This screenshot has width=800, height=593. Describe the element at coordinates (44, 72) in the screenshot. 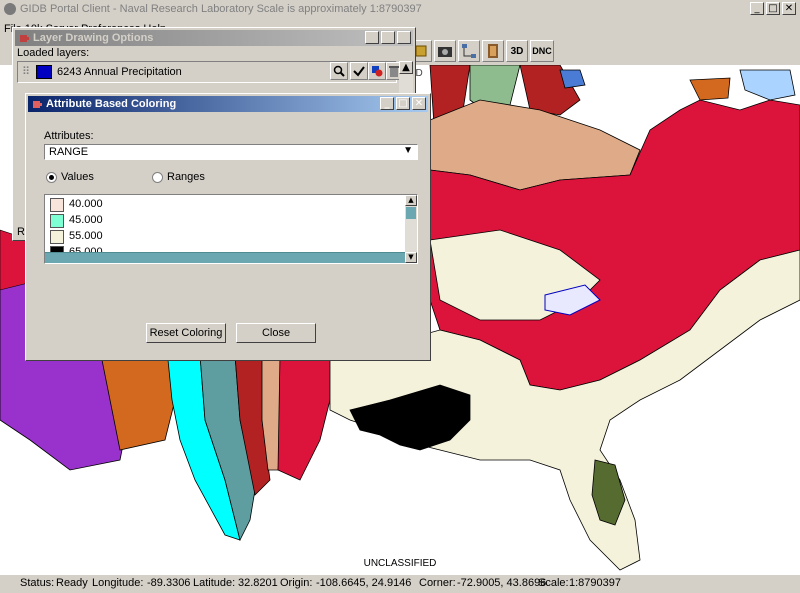

I see `layer-color-swatch` at that location.